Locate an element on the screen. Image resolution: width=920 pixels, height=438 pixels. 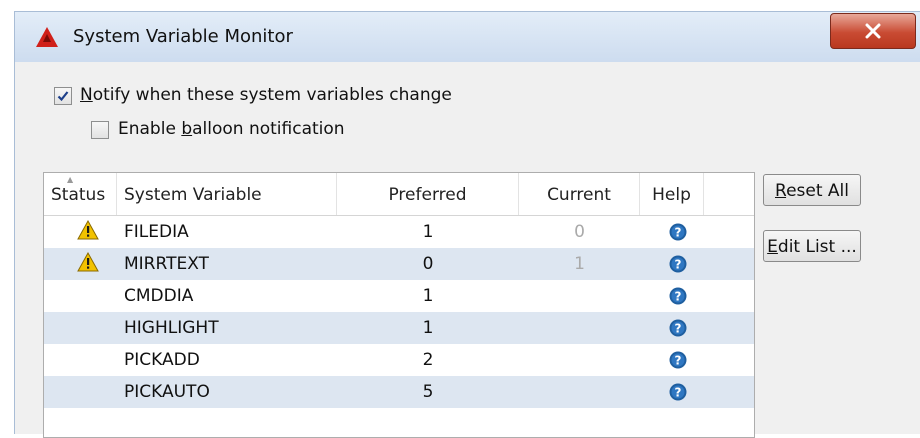
system-variable-name: CMDDIA is located at coordinates (159, 296).